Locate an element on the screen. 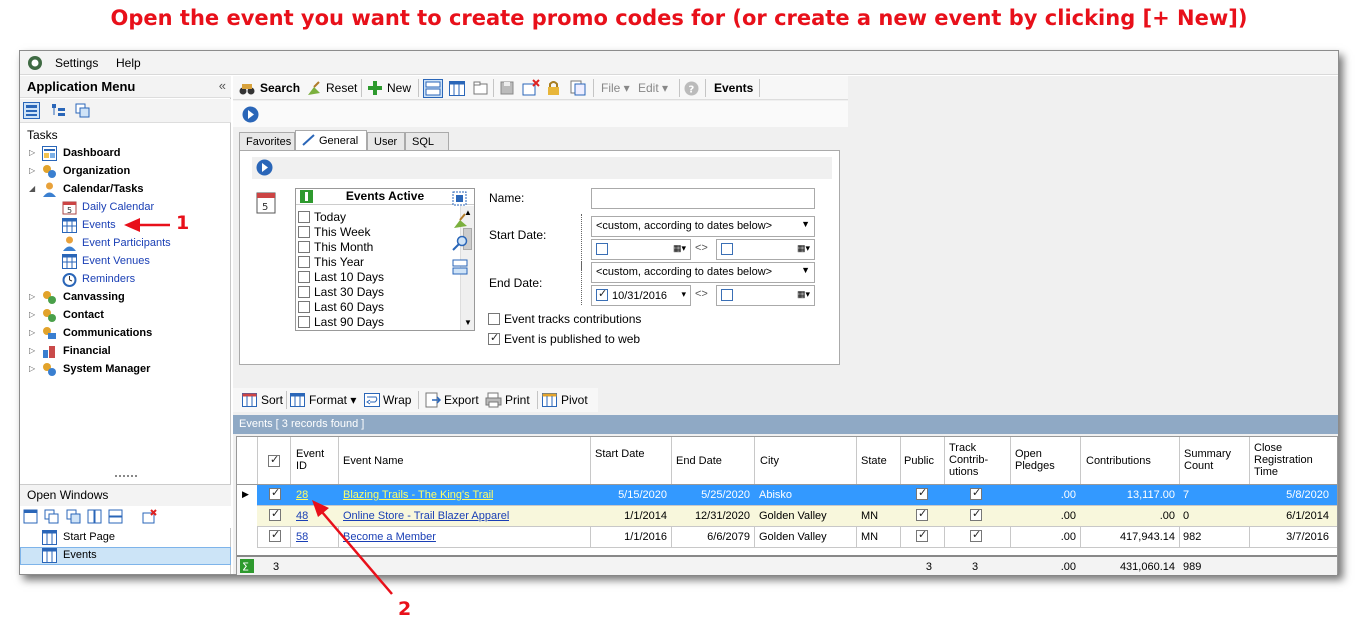 The image size is (1358, 630). annotation-number-1: 1 is located at coordinates (183, 223).